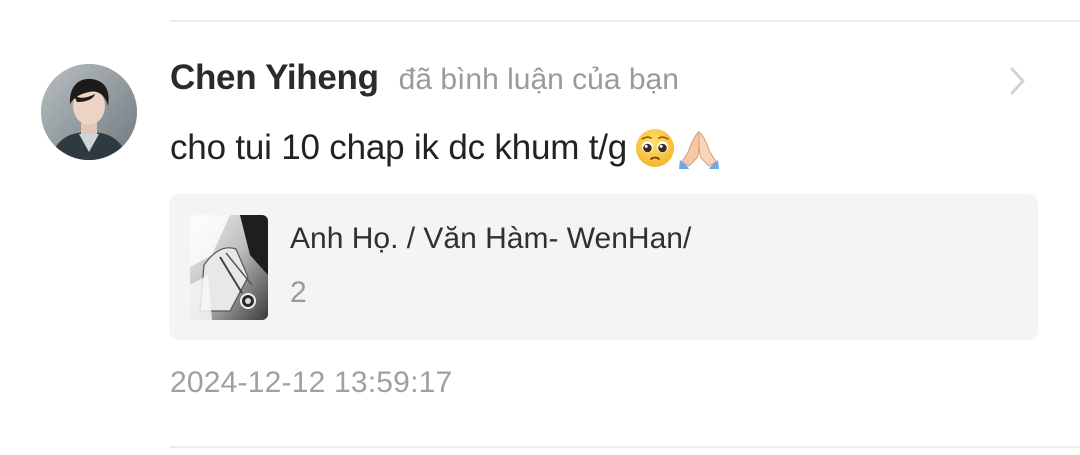 This screenshot has width=1080, height=455. Describe the element at coordinates (274, 78) in the screenshot. I see `username: Chen Yiheng` at that location.